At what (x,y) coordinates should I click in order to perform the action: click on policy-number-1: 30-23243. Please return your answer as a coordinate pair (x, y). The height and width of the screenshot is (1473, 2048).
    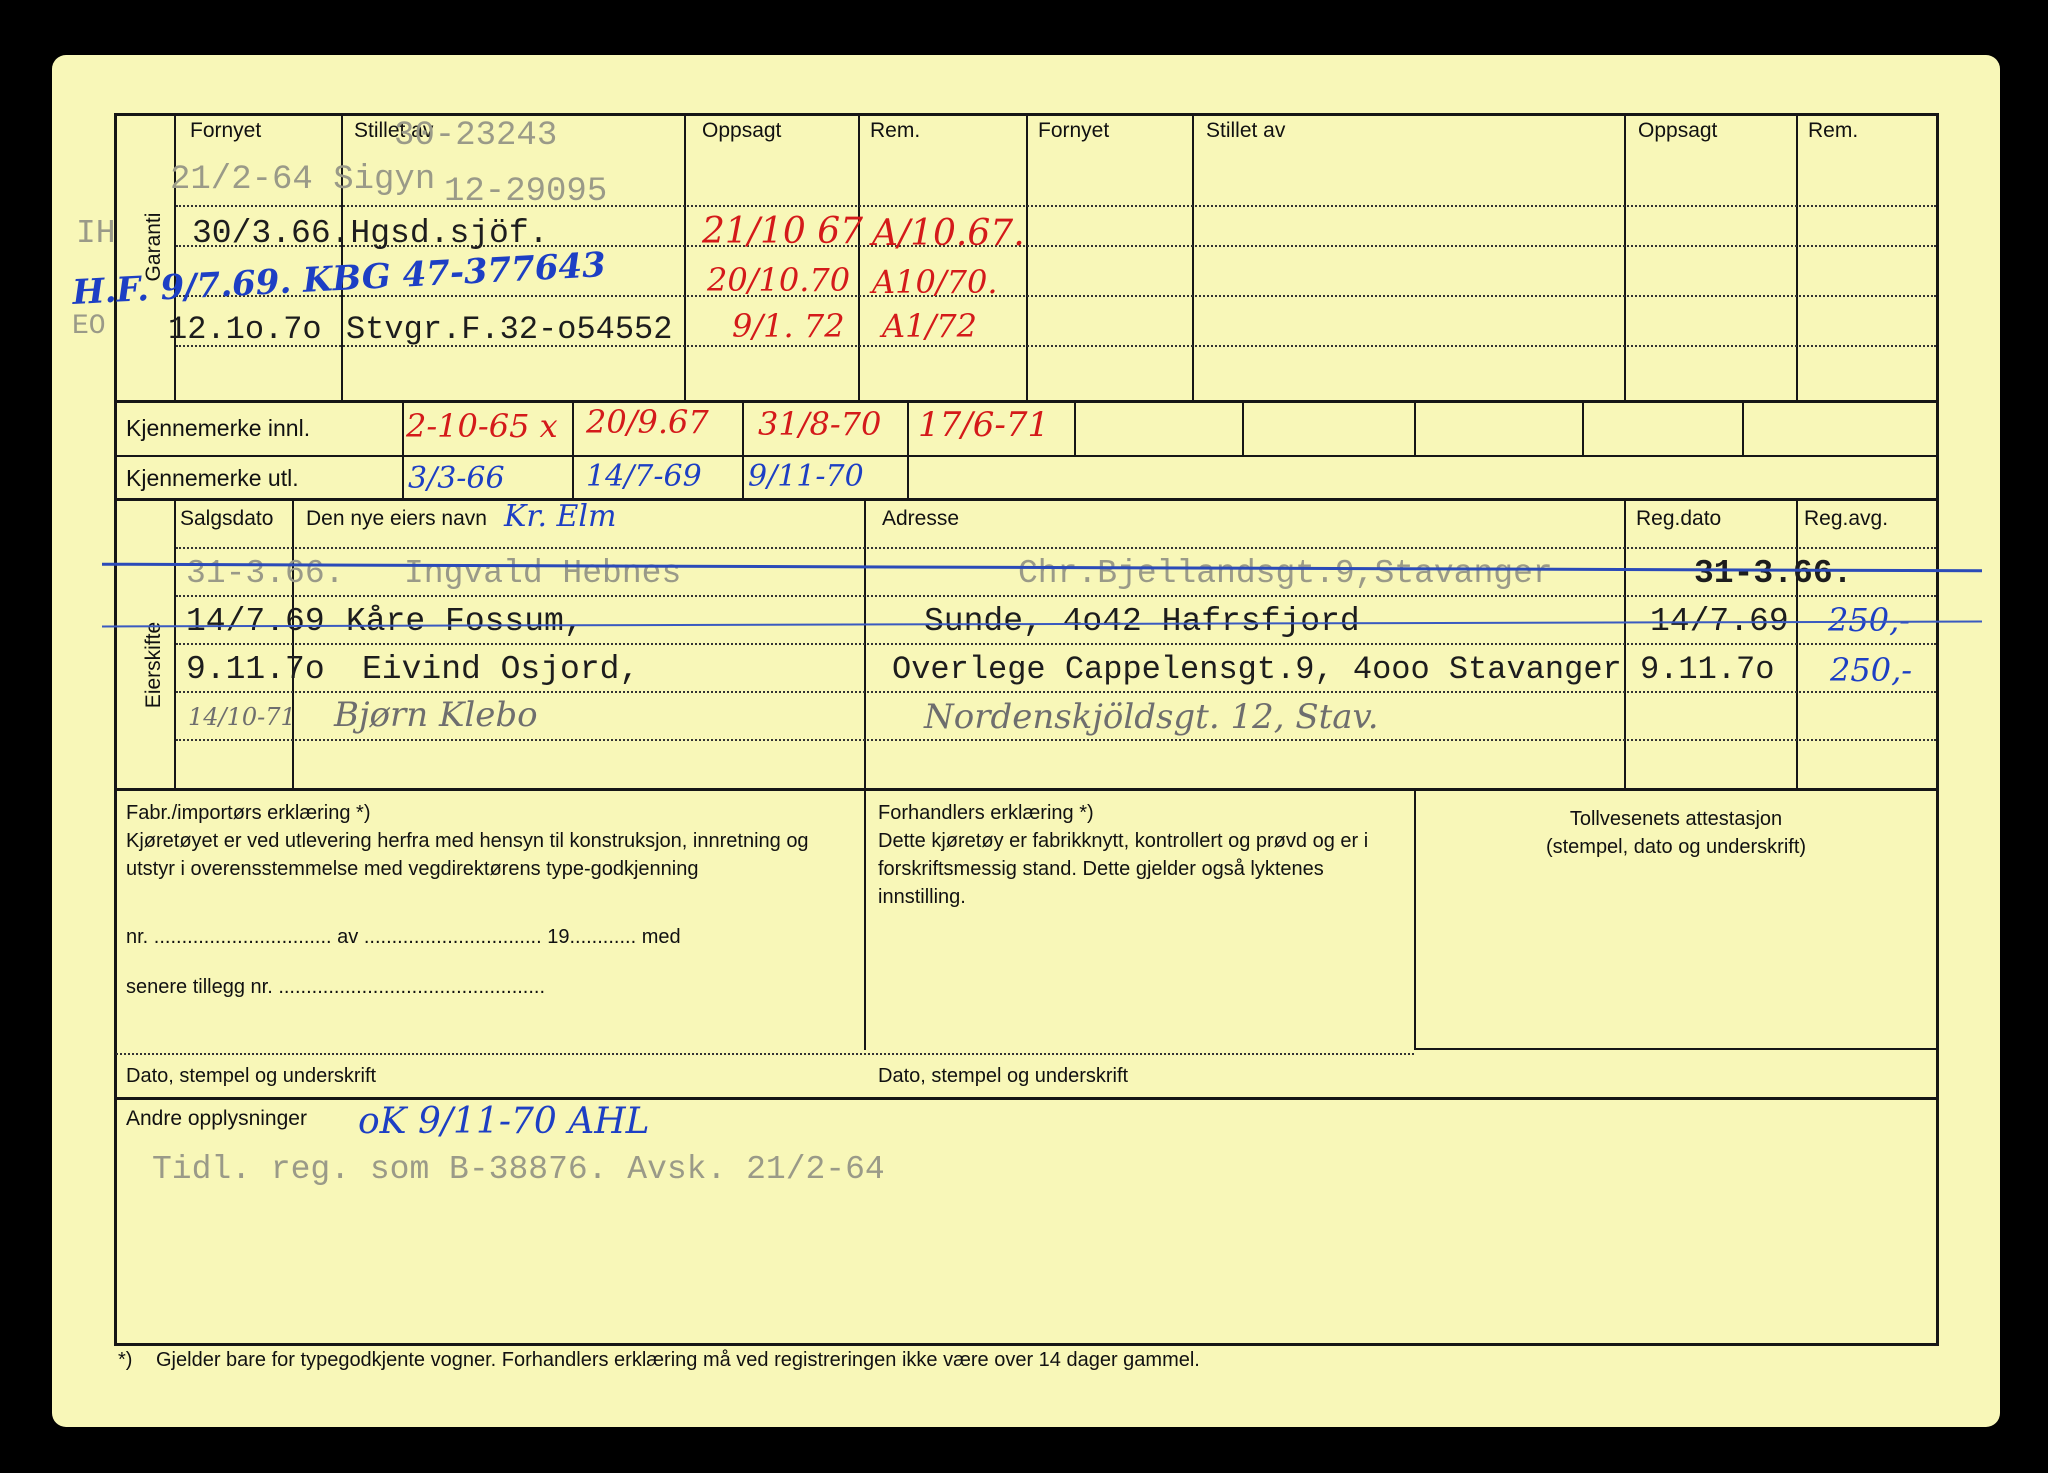
    Looking at the image, I should click on (476, 136).